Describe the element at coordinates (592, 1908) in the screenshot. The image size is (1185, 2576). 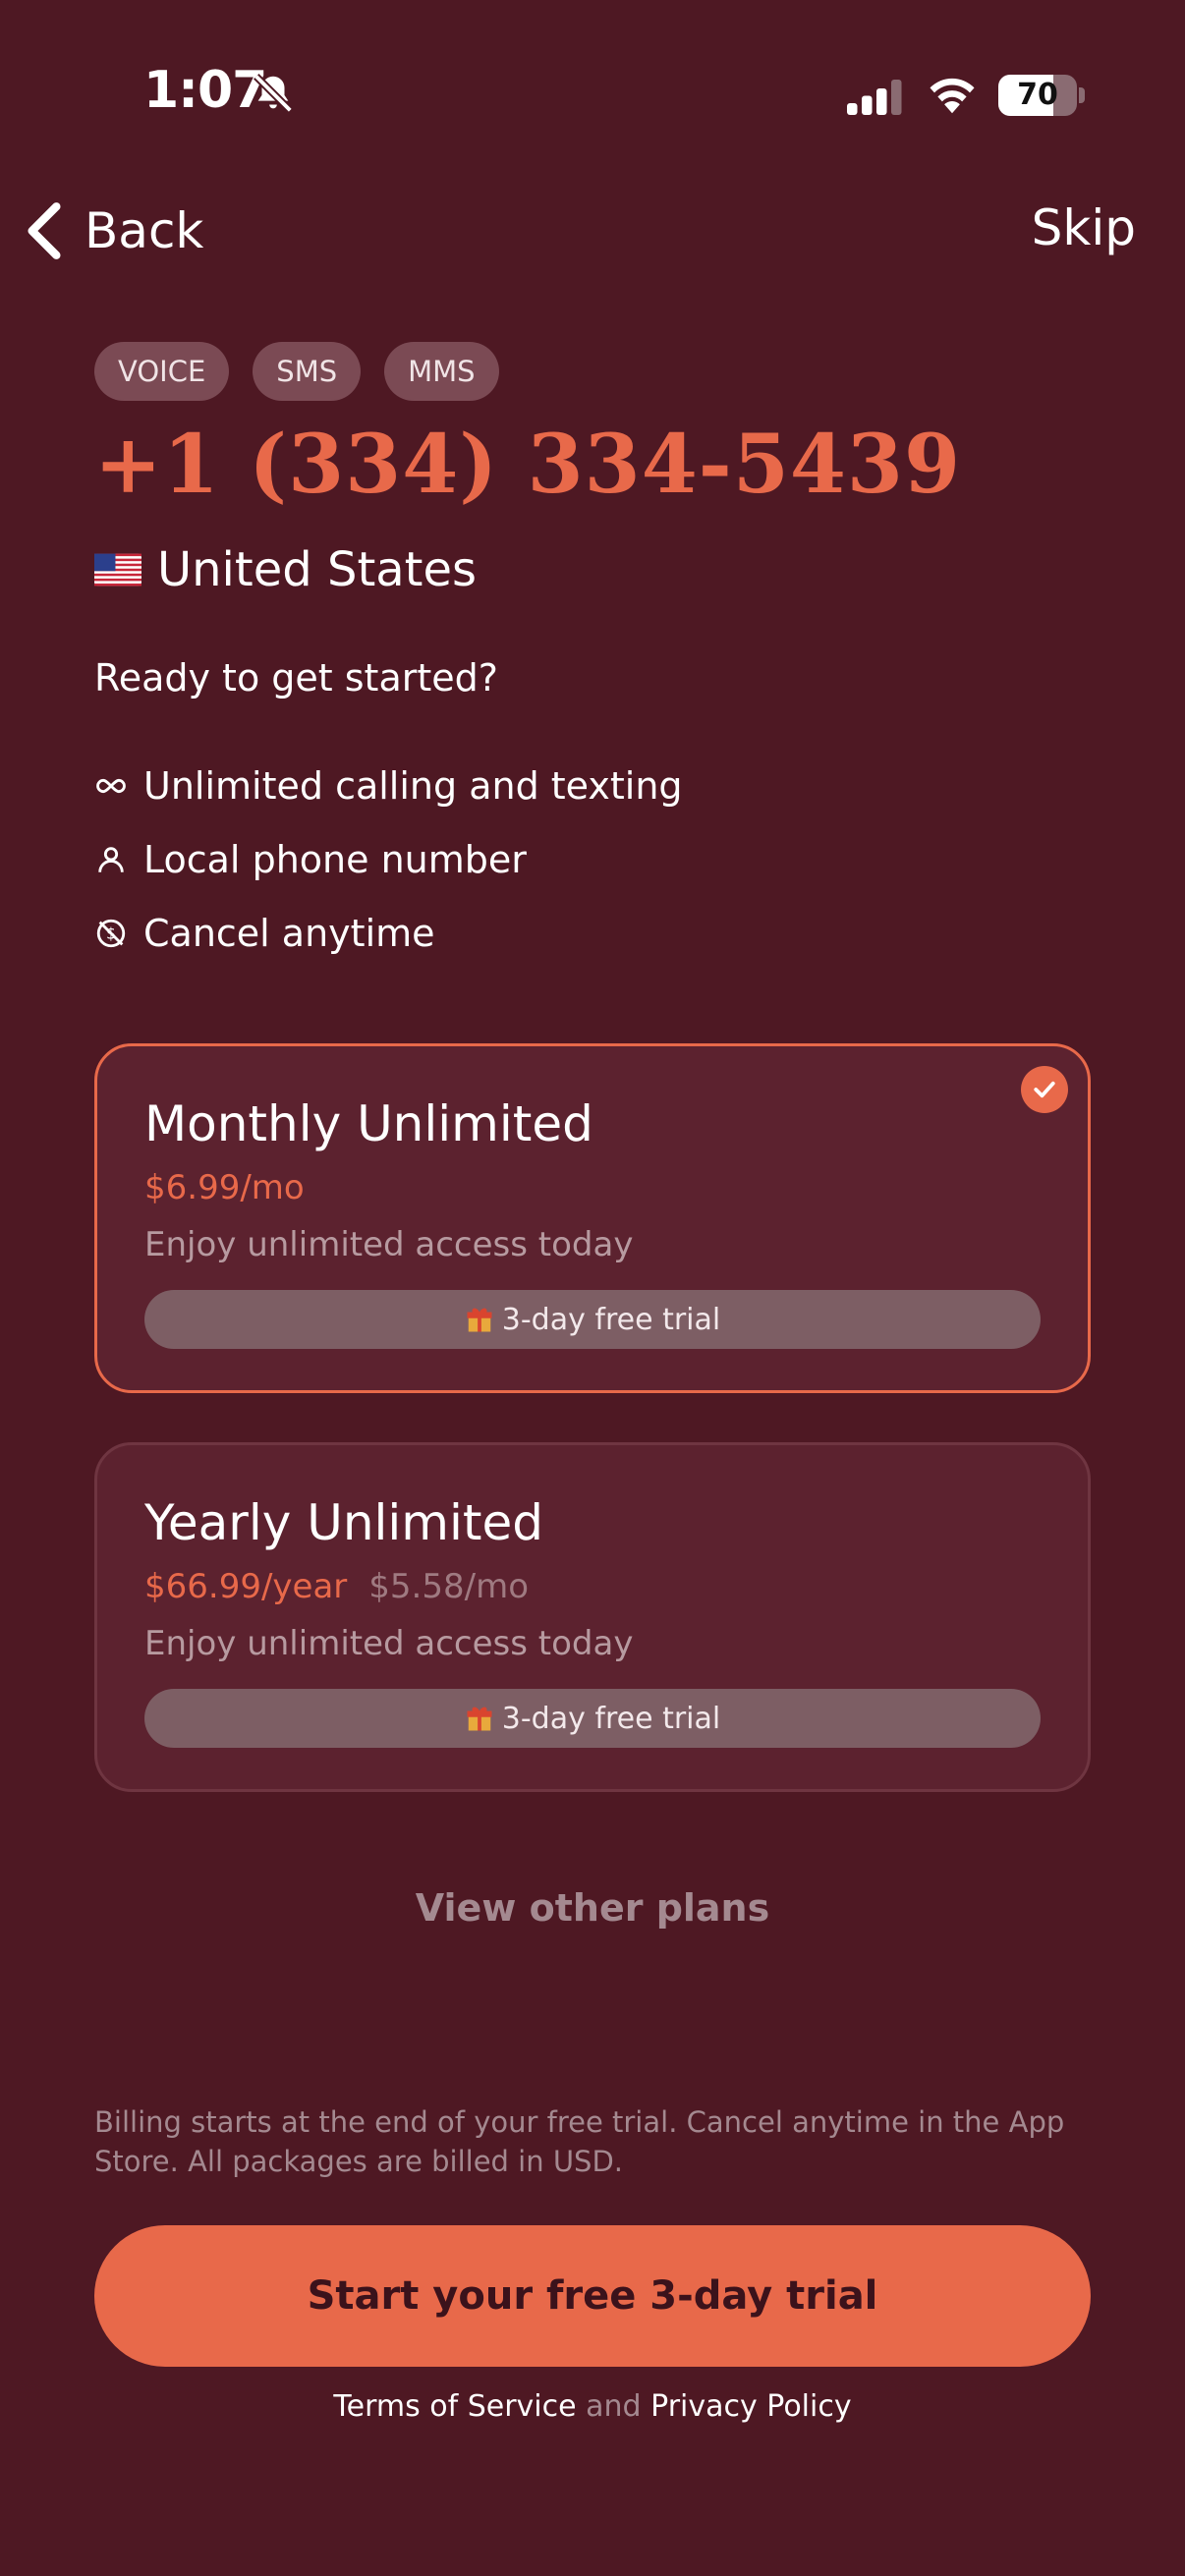
I see `view-other-plans-link: View other plans` at that location.